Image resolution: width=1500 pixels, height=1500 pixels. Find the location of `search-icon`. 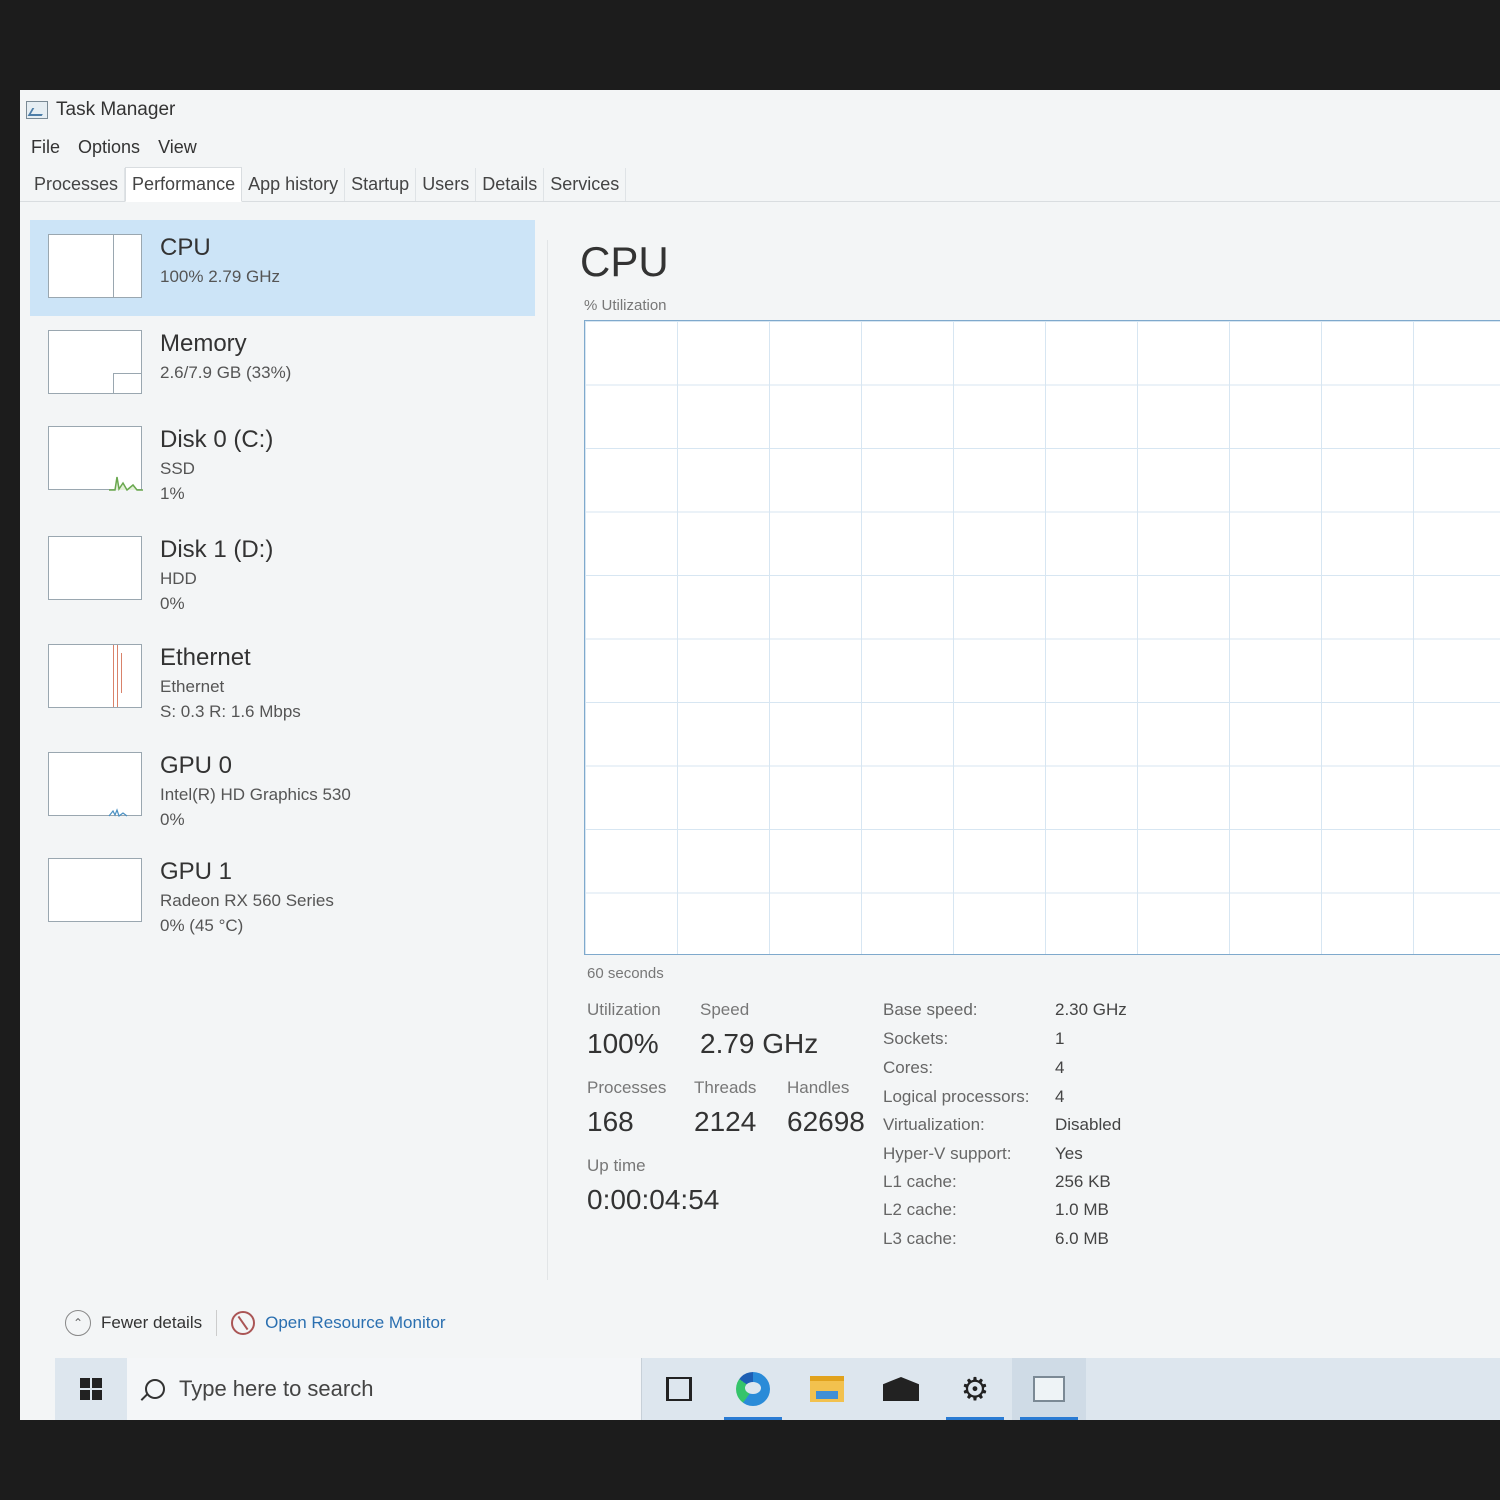

search-icon is located at coordinates (155, 1389).